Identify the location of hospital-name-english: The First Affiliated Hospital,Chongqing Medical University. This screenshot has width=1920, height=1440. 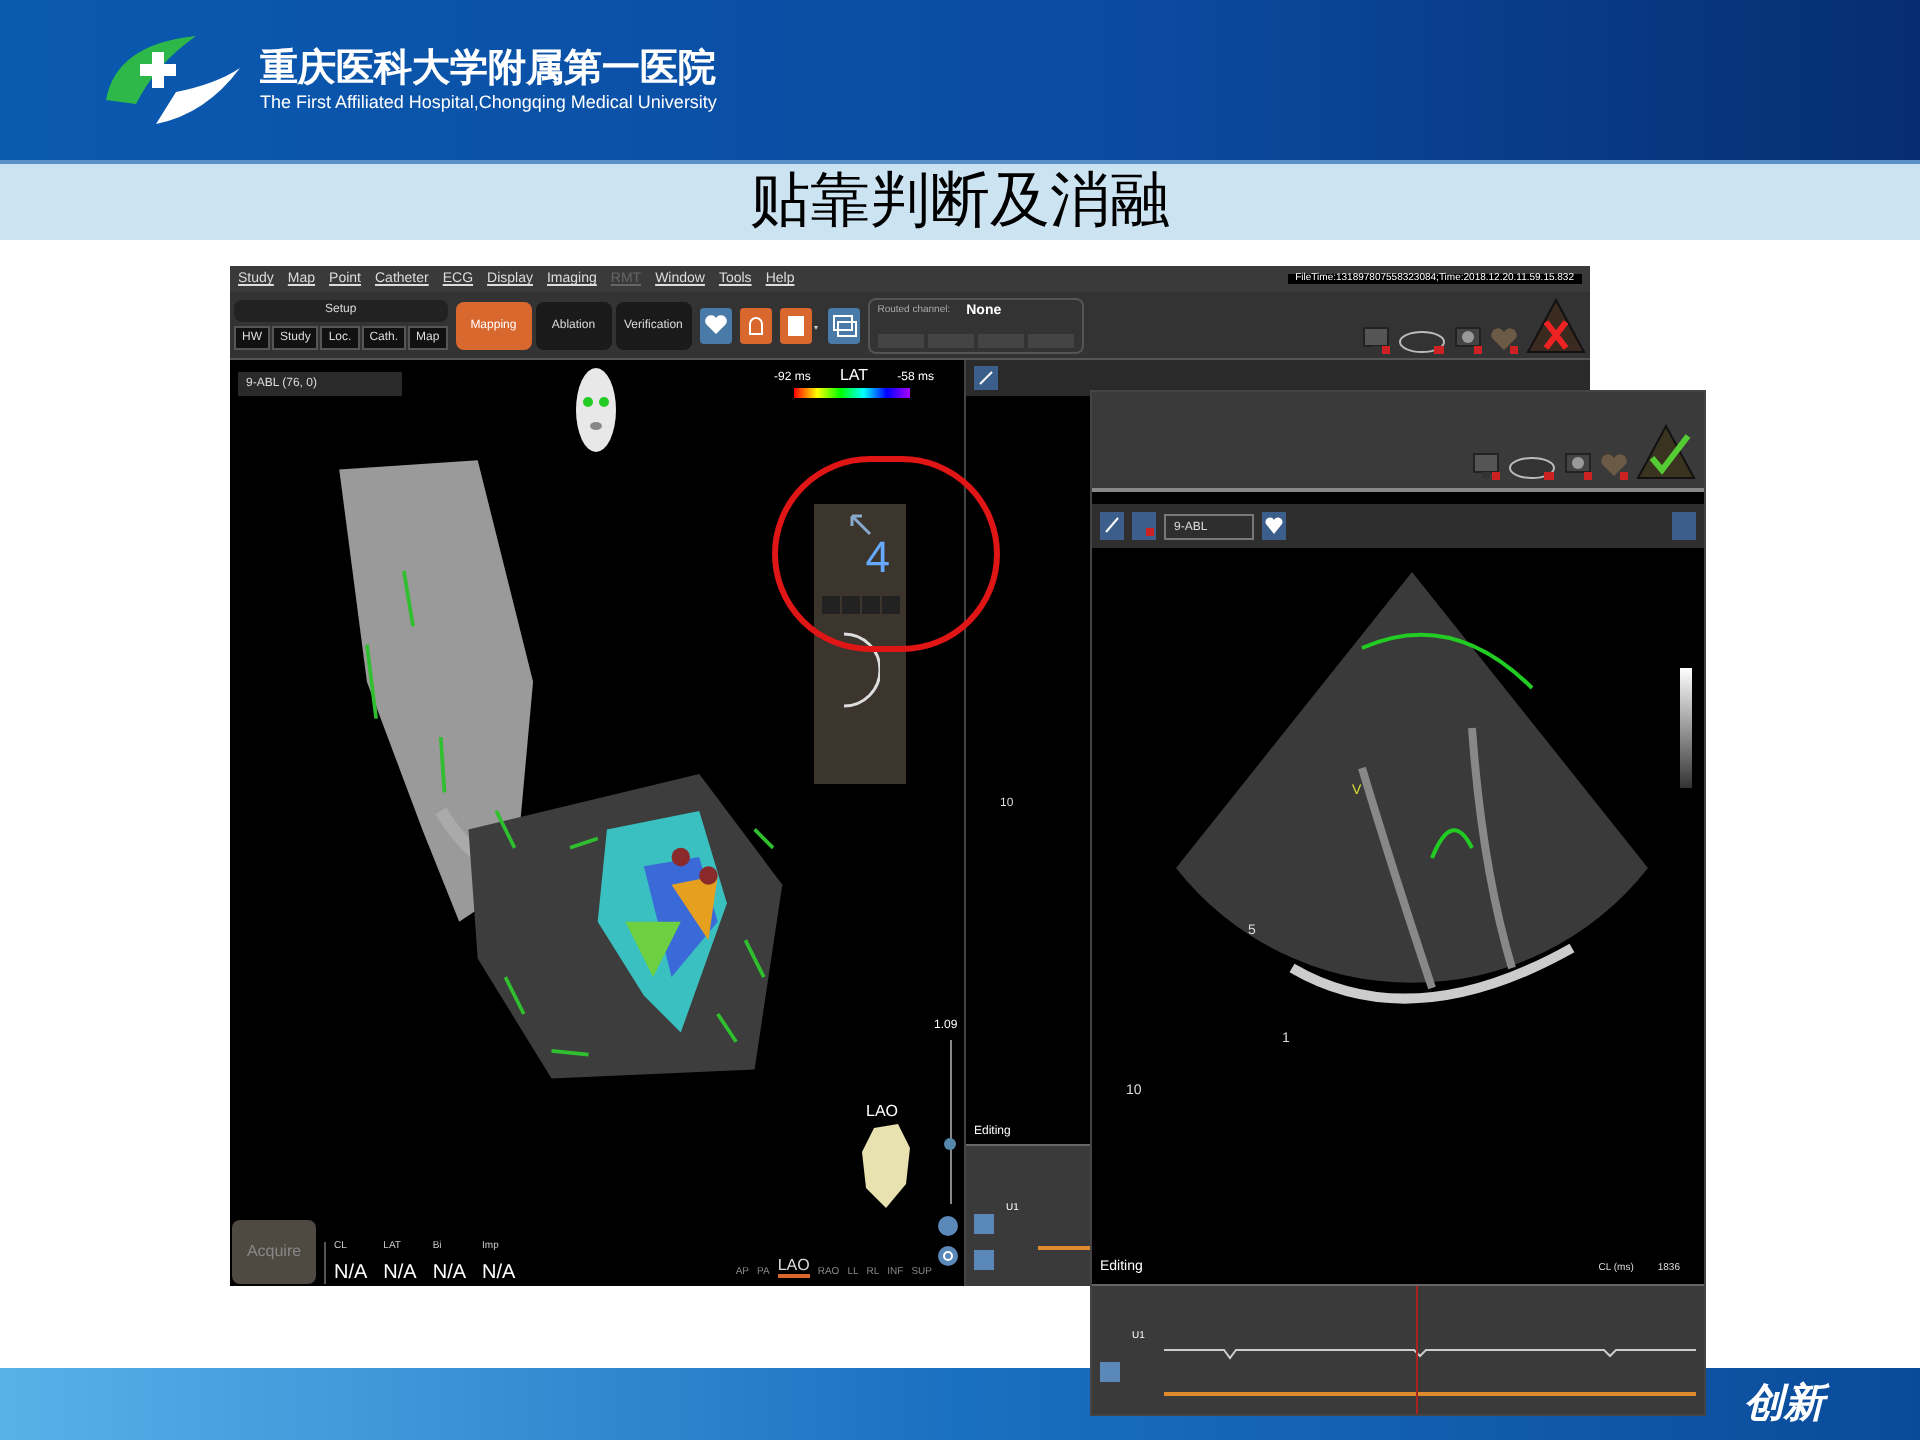
(488, 103).